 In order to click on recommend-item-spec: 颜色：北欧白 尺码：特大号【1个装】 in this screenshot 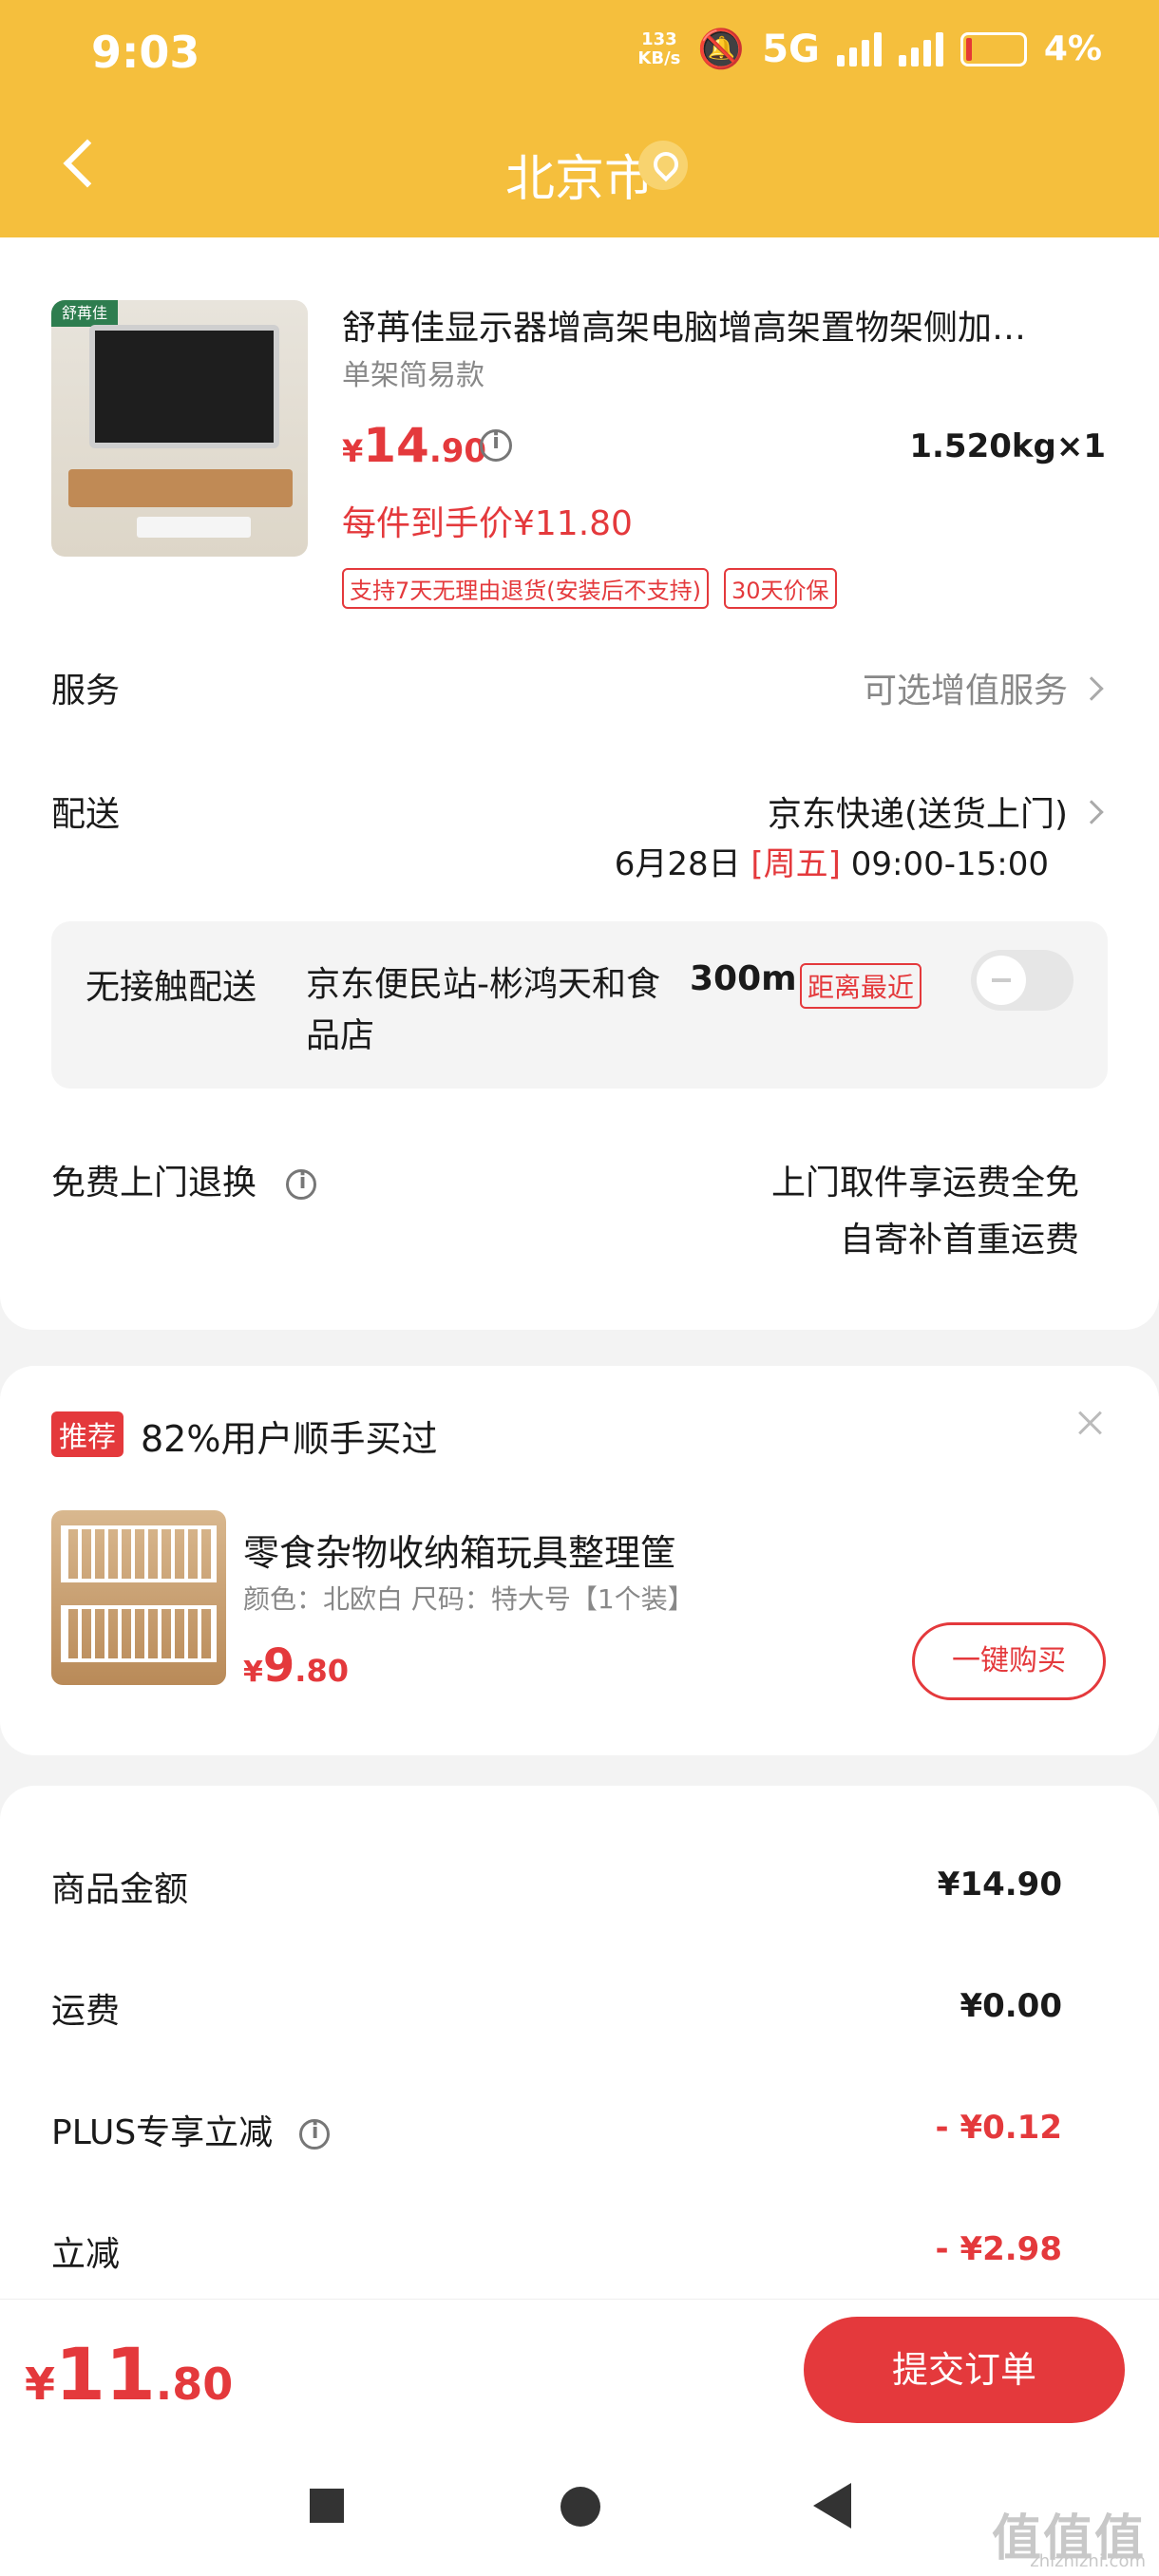, I will do `click(468, 1599)`.